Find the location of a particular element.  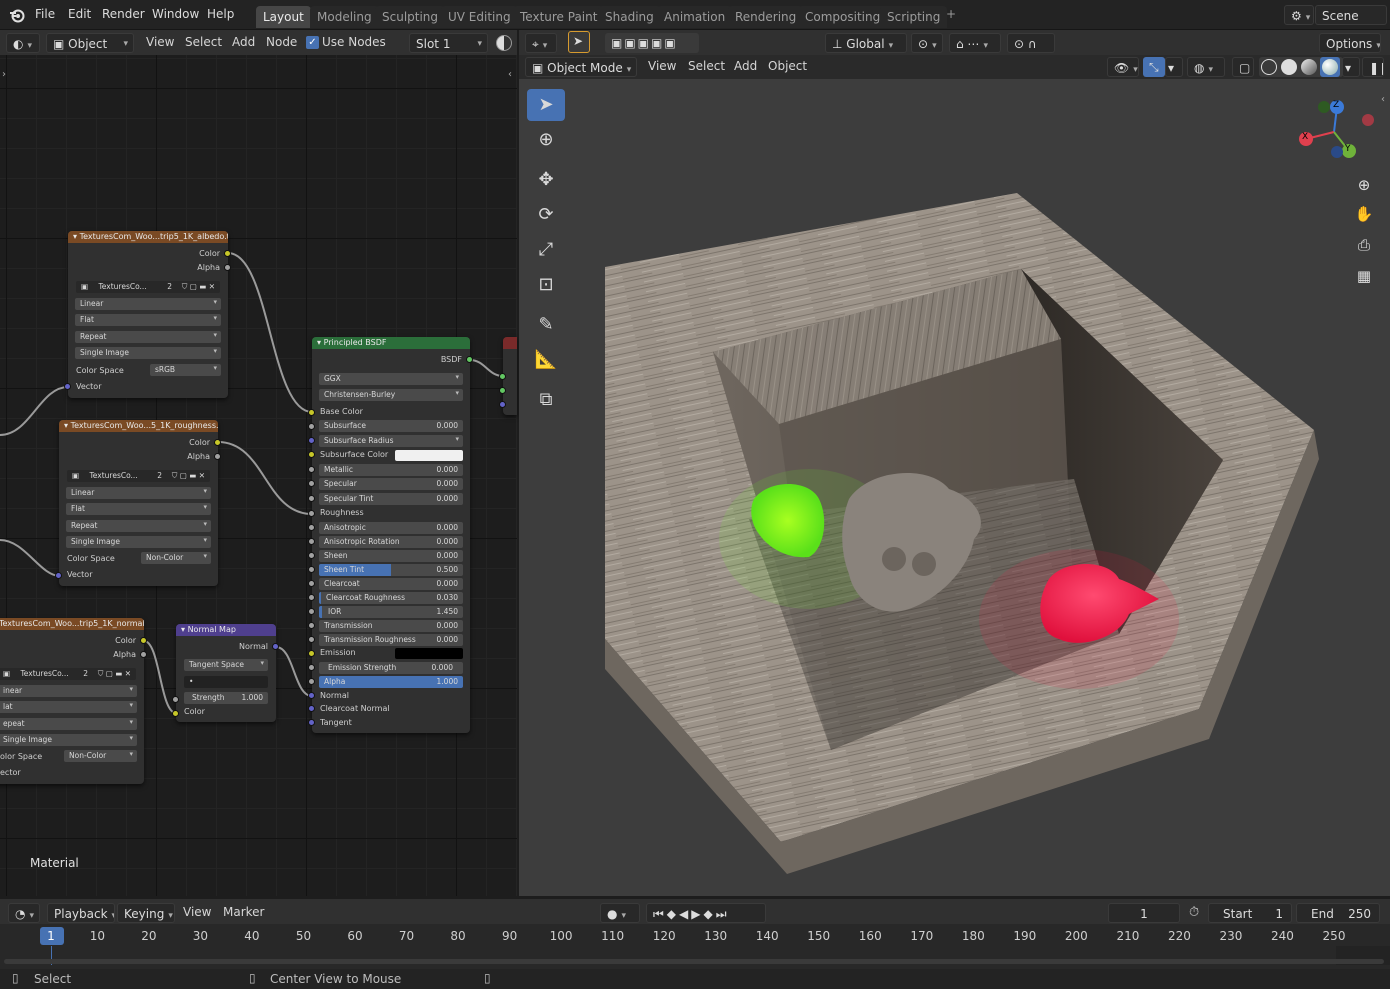

timeline-editor-type-icon: ◔ ▾ is located at coordinates (24, 913).